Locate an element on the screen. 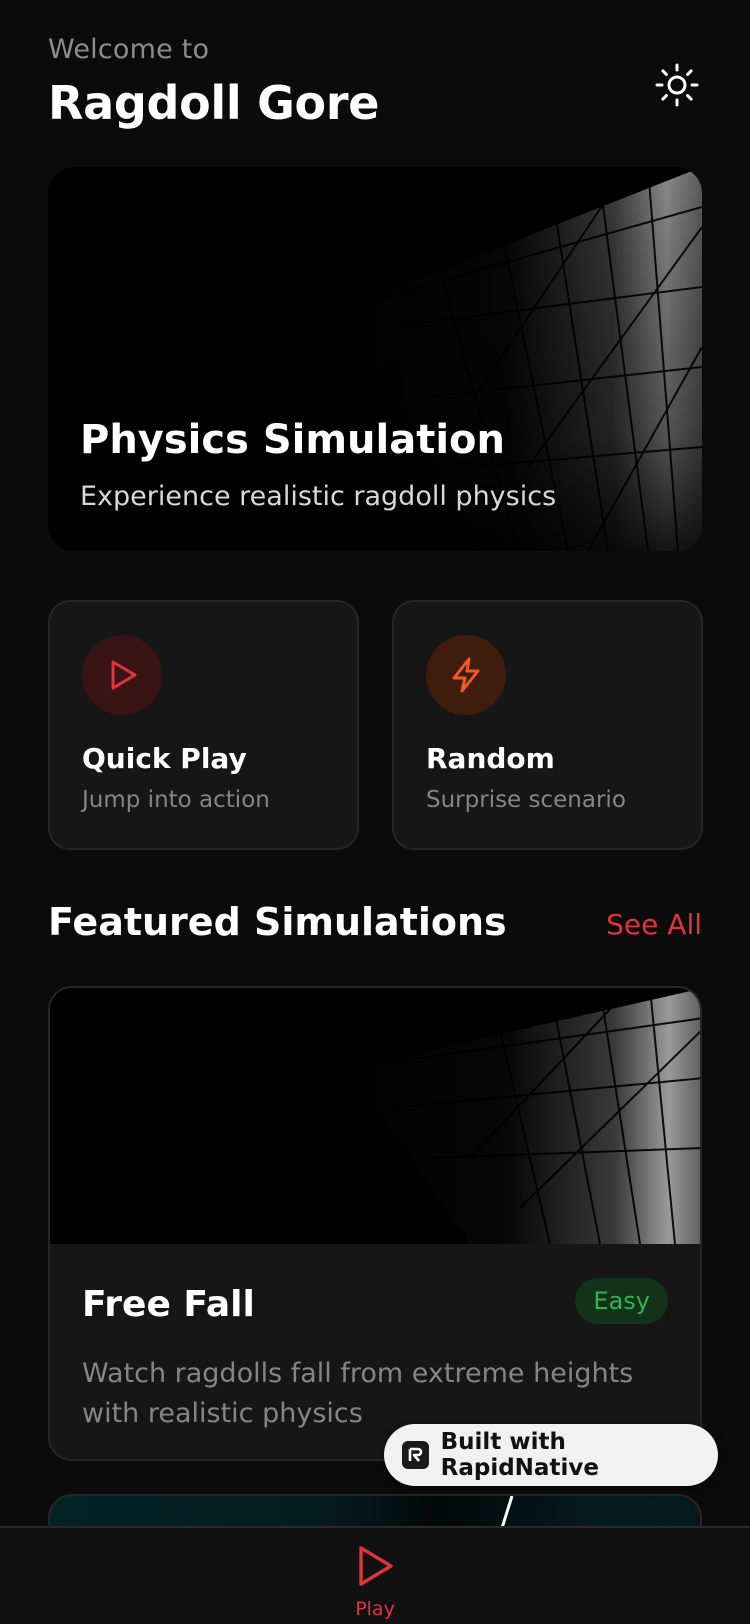 The image size is (750, 1624). quick-play-icon-circle is located at coordinates (122, 675).